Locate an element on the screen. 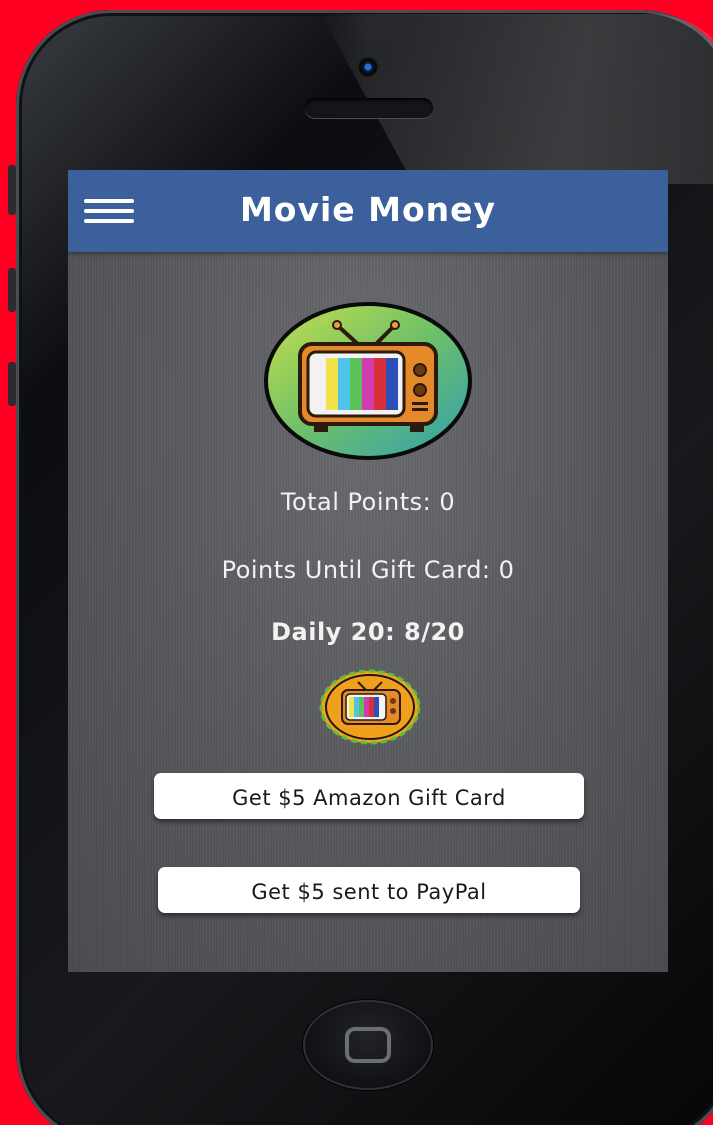 This screenshot has width=713, height=1125. daily-progress-label: Daily 20: 8/20 is located at coordinates (368, 632).